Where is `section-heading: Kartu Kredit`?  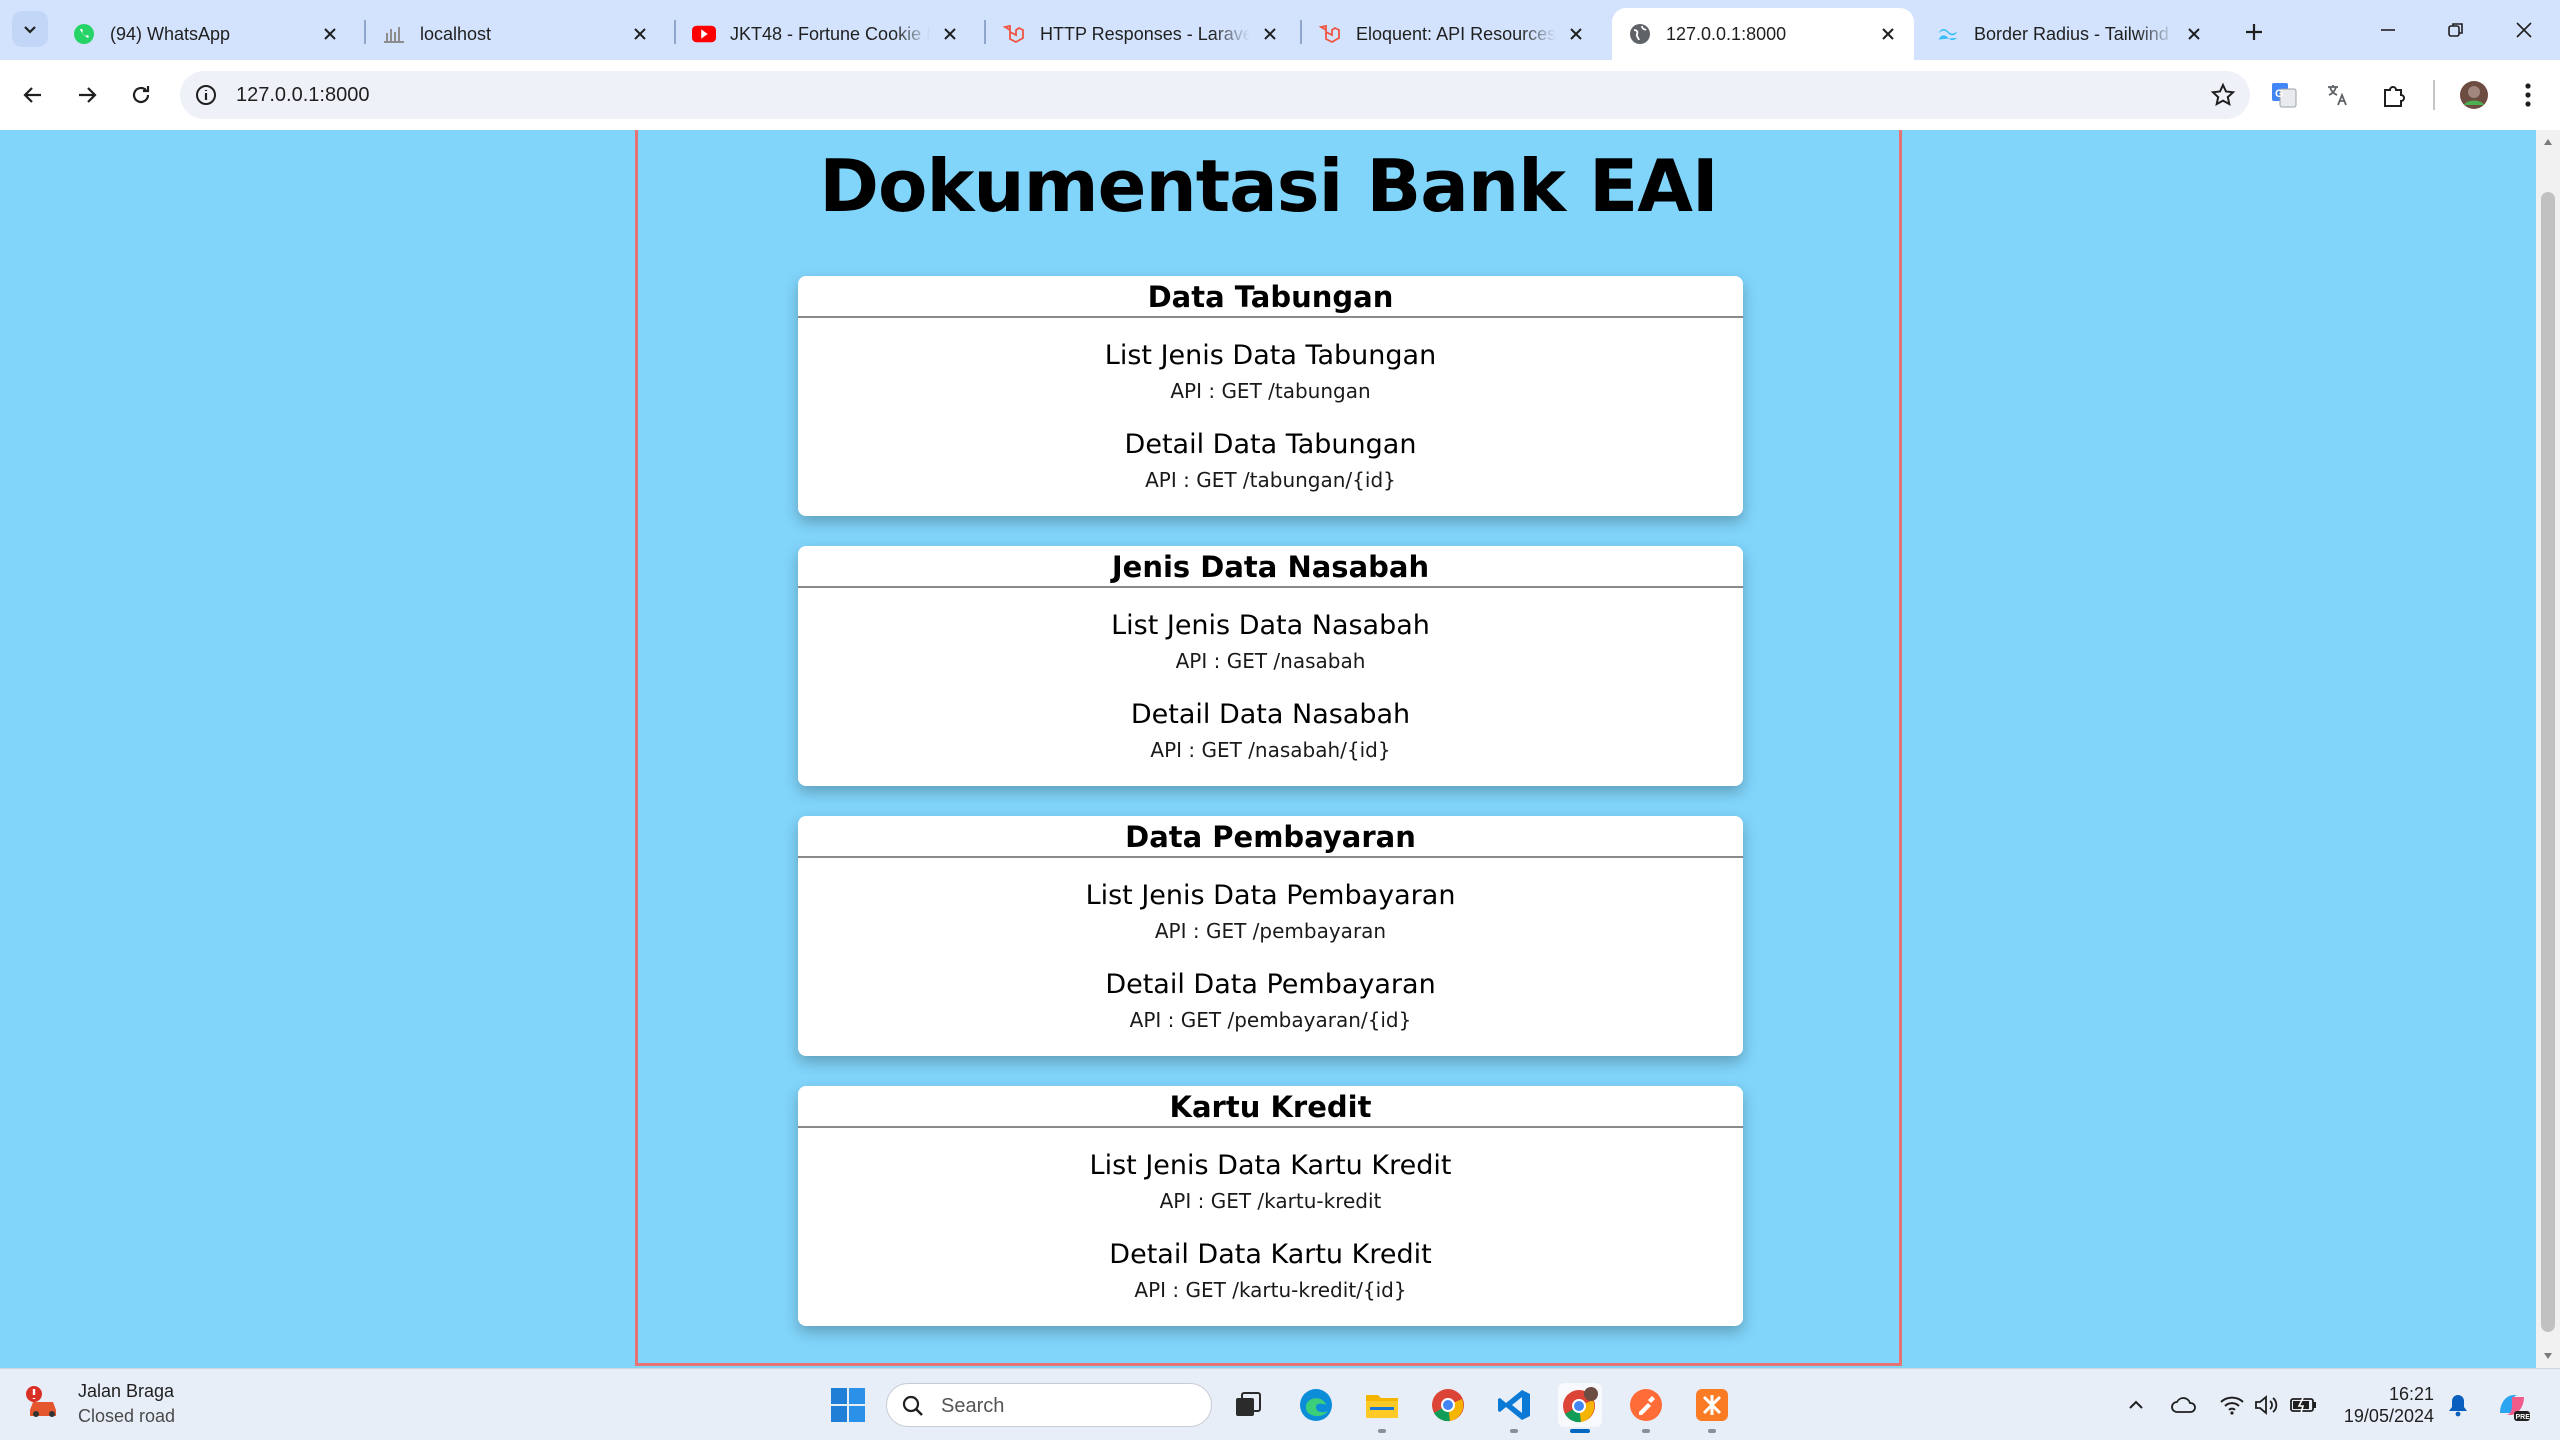 section-heading: Kartu Kredit is located at coordinates (1270, 1107).